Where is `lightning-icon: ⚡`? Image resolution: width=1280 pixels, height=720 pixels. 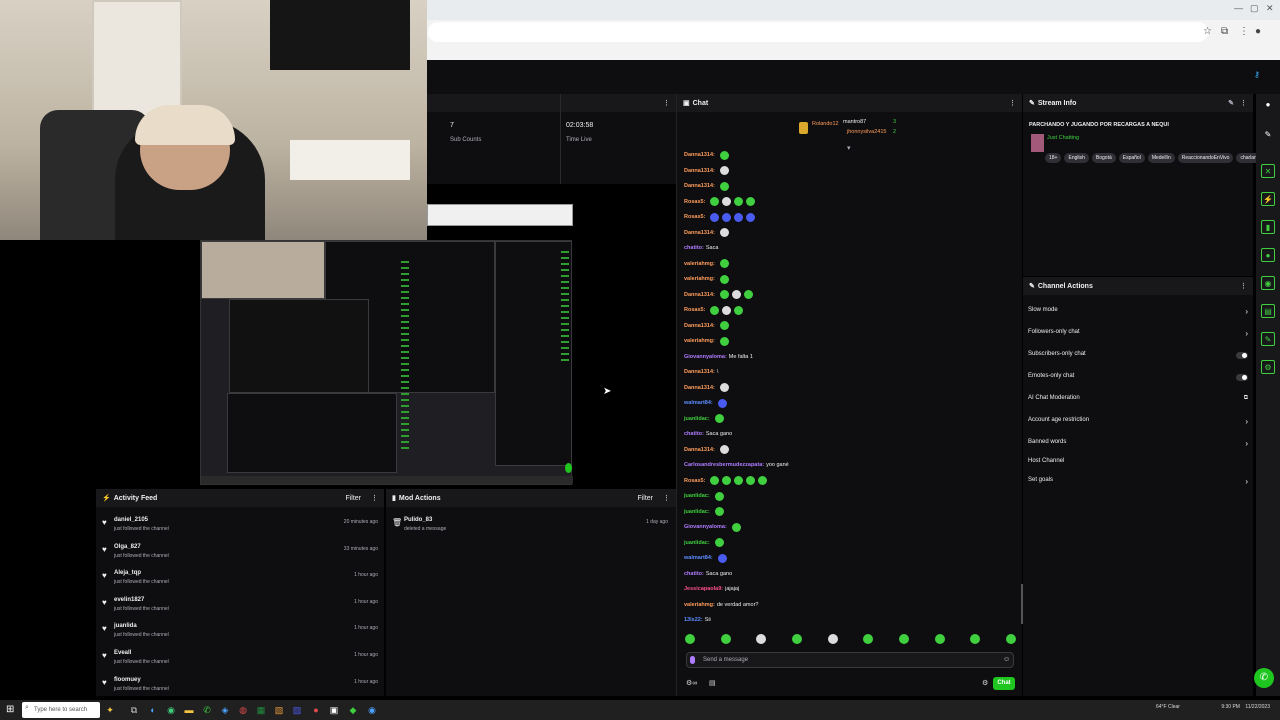
lightning-icon: ⚡ is located at coordinates (1268, 199).